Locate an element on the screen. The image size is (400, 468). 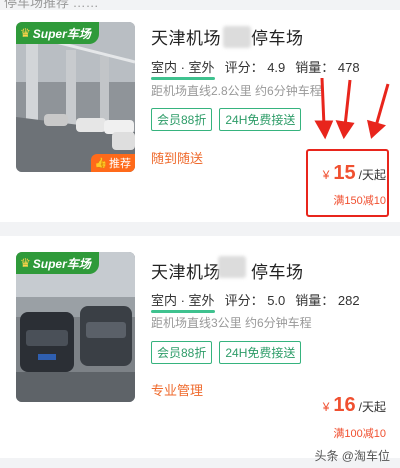
listing-meta: 室内 · 室外 评分： 4.9 销量： 478 is located at coordinates (260, 68).